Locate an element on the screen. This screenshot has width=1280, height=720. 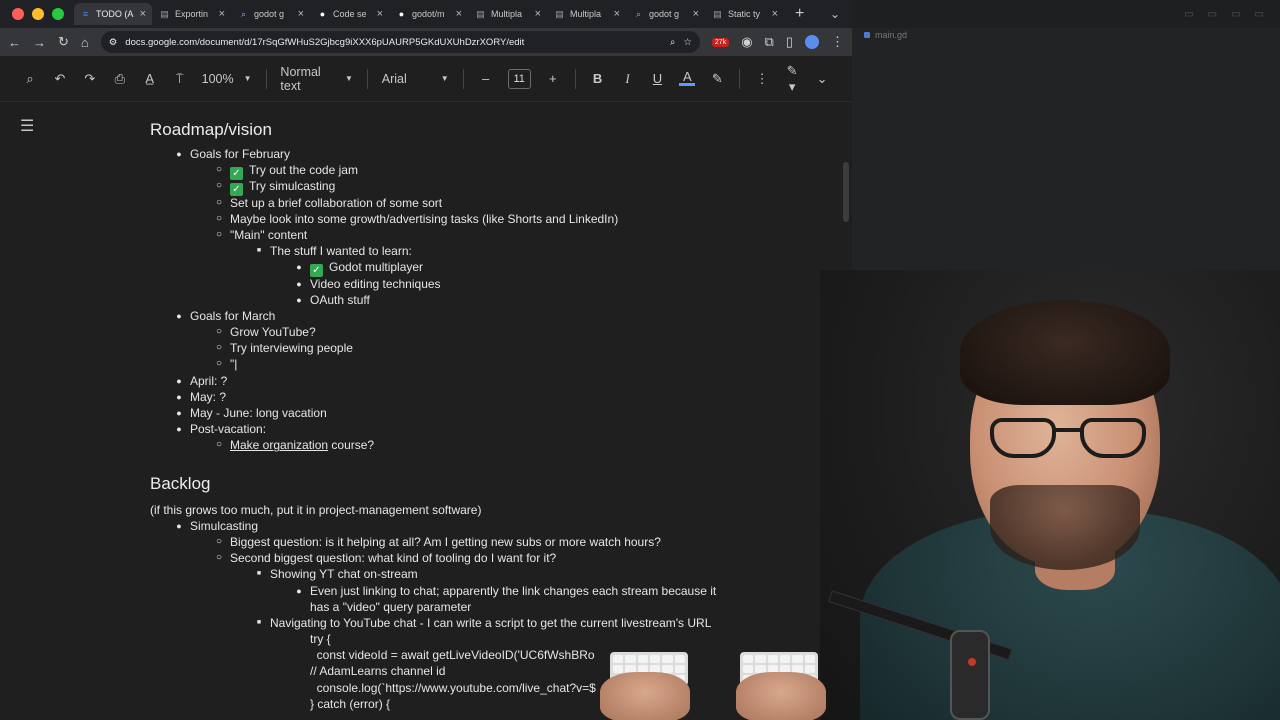
list-item-text: May: ? is located at coordinates (208, 396).